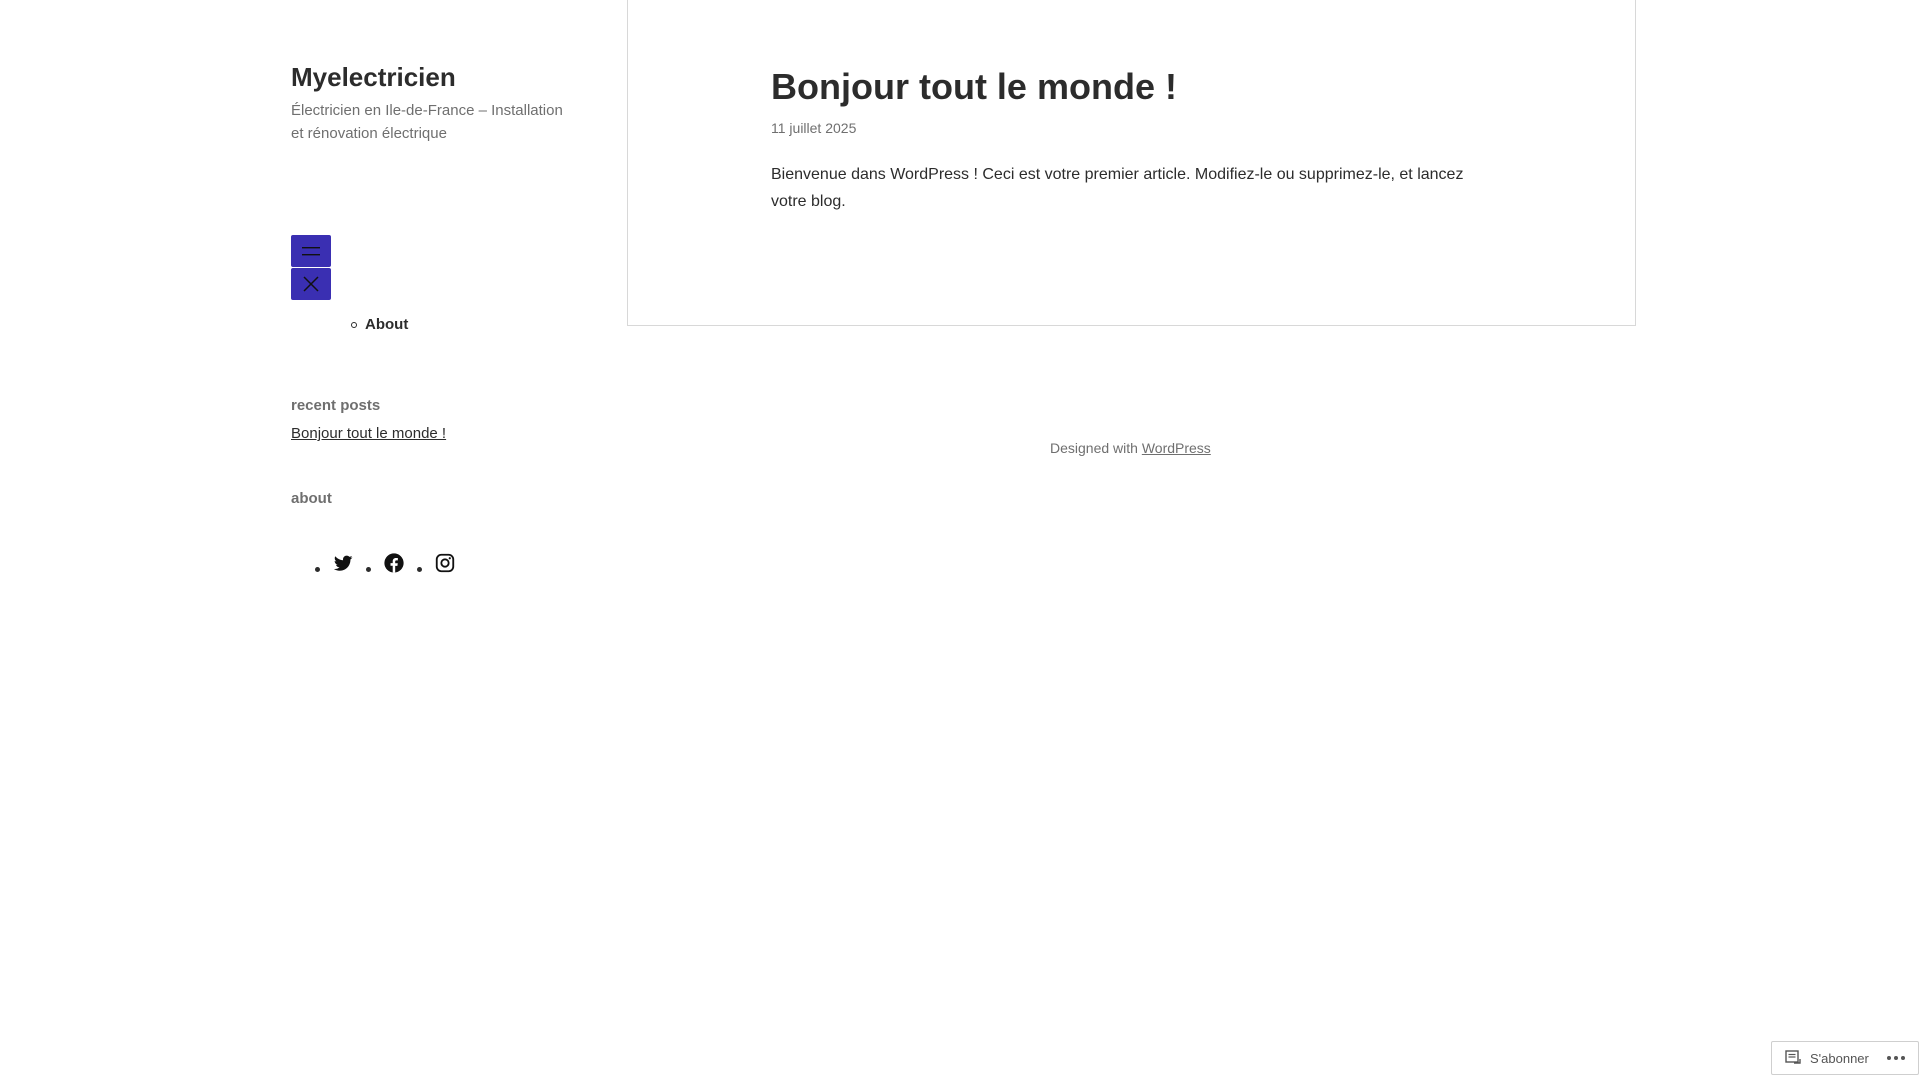 The image size is (1920, 1080). What do you see at coordinates (1839, 1058) in the screenshot?
I see `subscribe-label: S'abonner` at bounding box center [1839, 1058].